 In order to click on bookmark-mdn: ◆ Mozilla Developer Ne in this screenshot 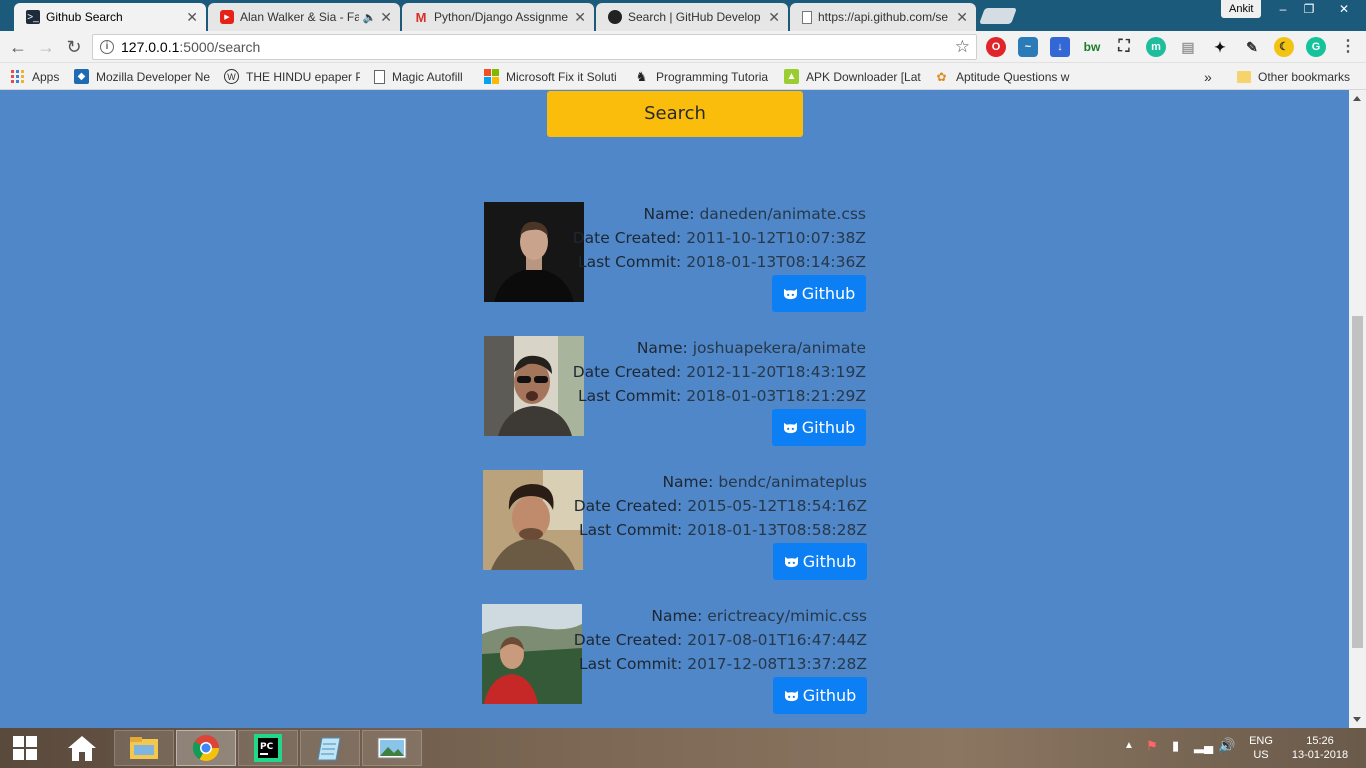, I will do `click(144, 76)`.